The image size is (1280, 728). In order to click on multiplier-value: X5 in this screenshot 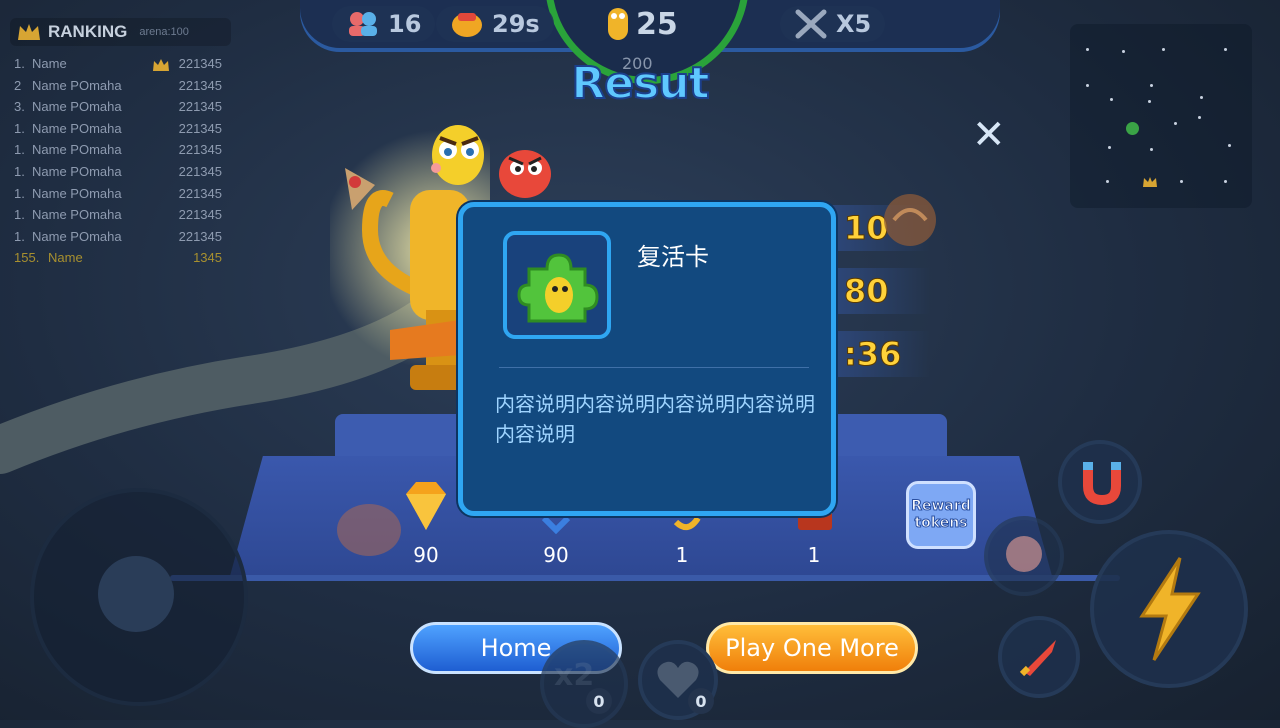, I will do `click(854, 24)`.